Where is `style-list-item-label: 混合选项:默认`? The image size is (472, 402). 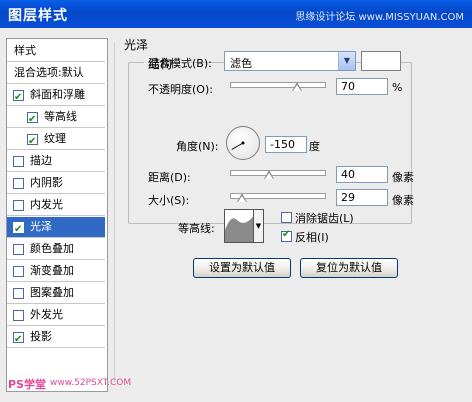
style-list-item-label: 混合选项:默认 is located at coordinates (49, 72).